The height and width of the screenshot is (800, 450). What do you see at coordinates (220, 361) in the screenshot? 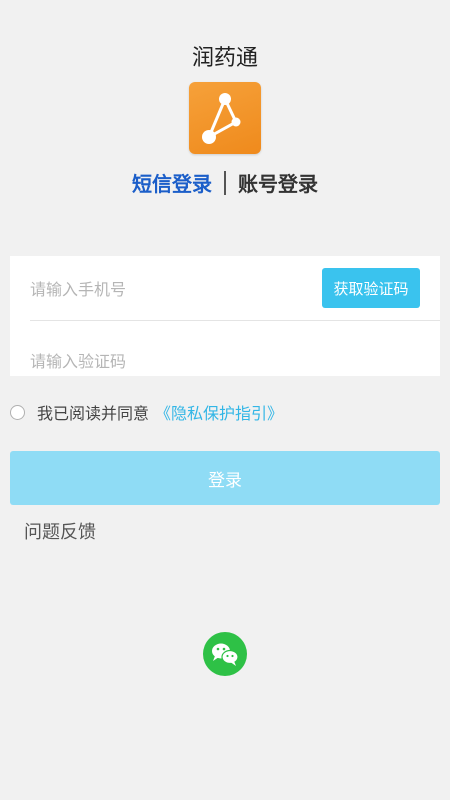
I see `verification-code-input` at bounding box center [220, 361].